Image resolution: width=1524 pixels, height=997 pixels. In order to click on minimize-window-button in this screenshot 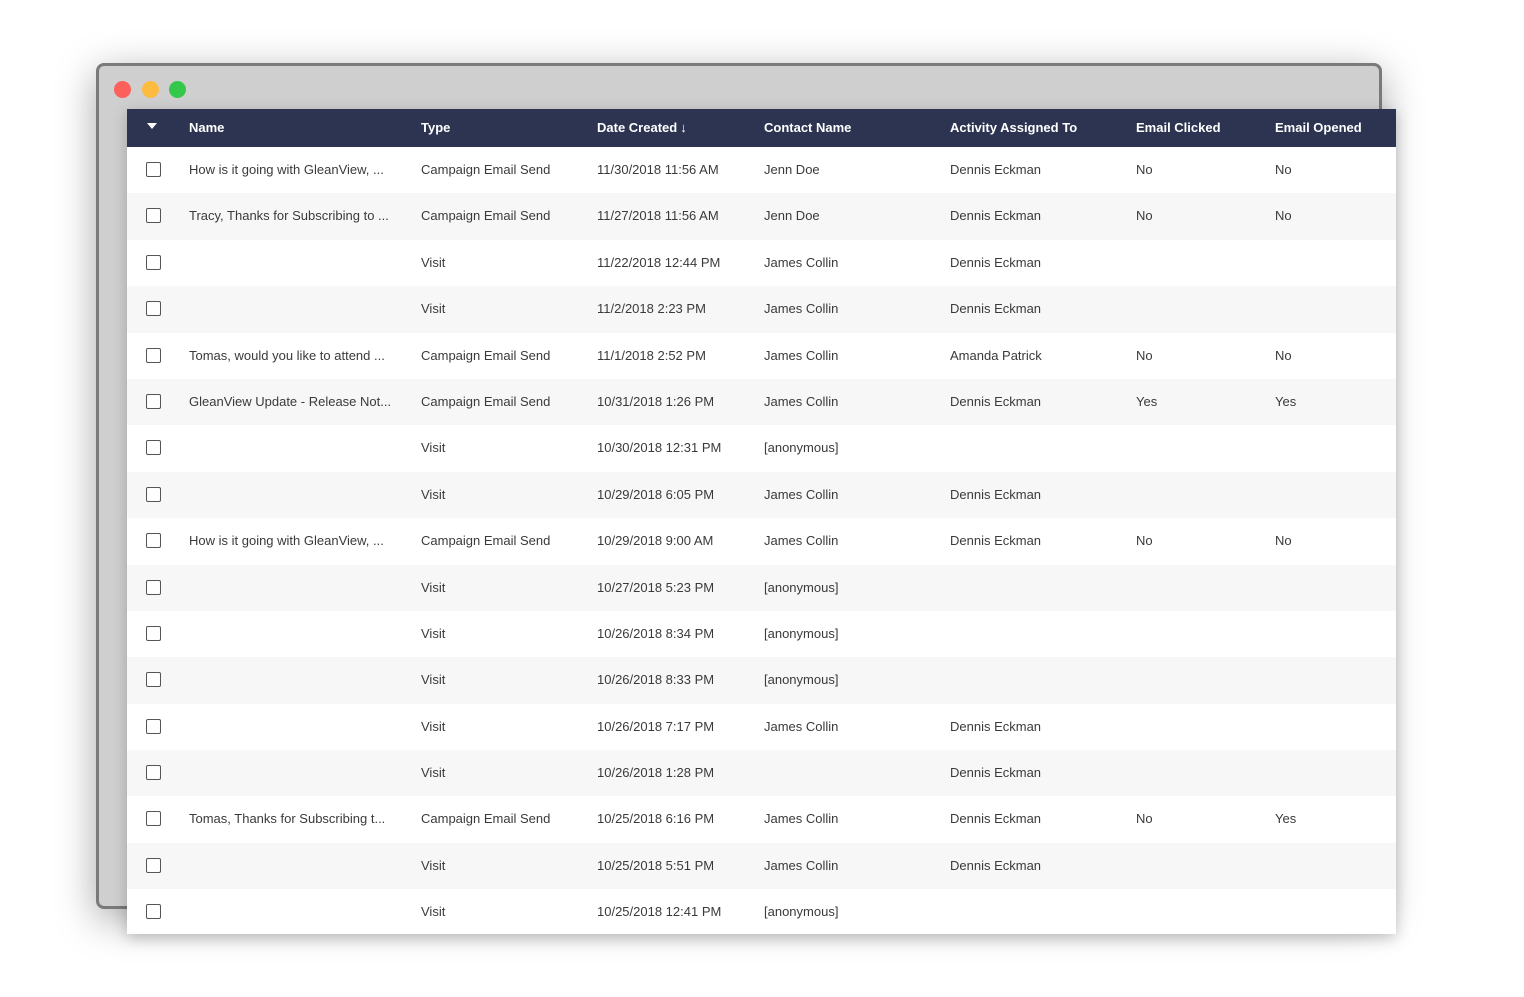, I will do `click(150, 89)`.